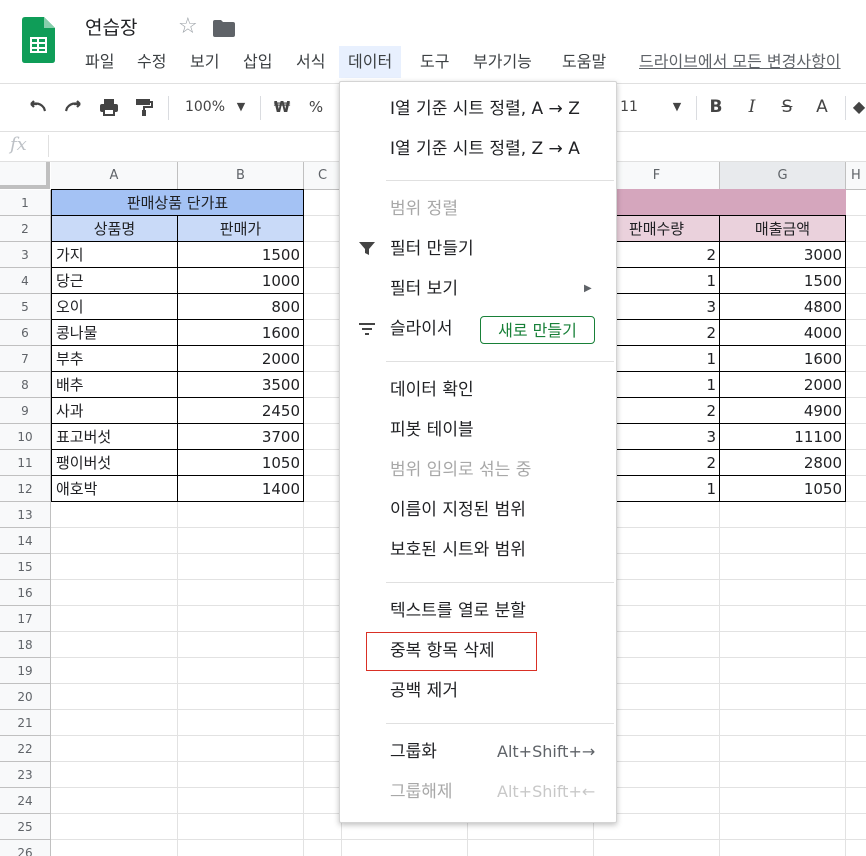 Image resolution: width=866 pixels, height=856 pixels. What do you see at coordinates (859, 107) in the screenshot?
I see `fill-color-icon: ◆` at bounding box center [859, 107].